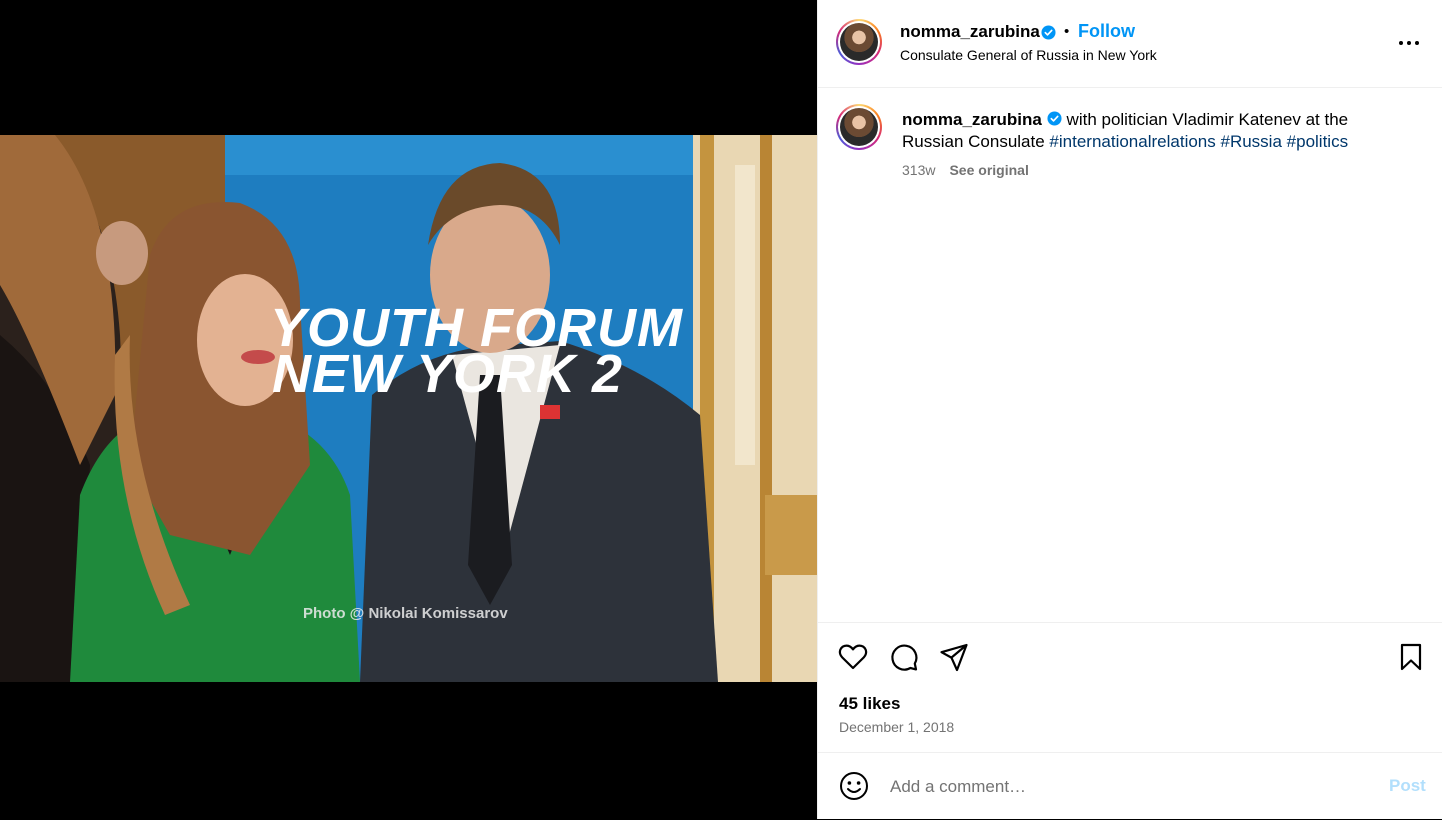  I want to click on banner-line-2: NEW YORK 2, so click(448, 374).